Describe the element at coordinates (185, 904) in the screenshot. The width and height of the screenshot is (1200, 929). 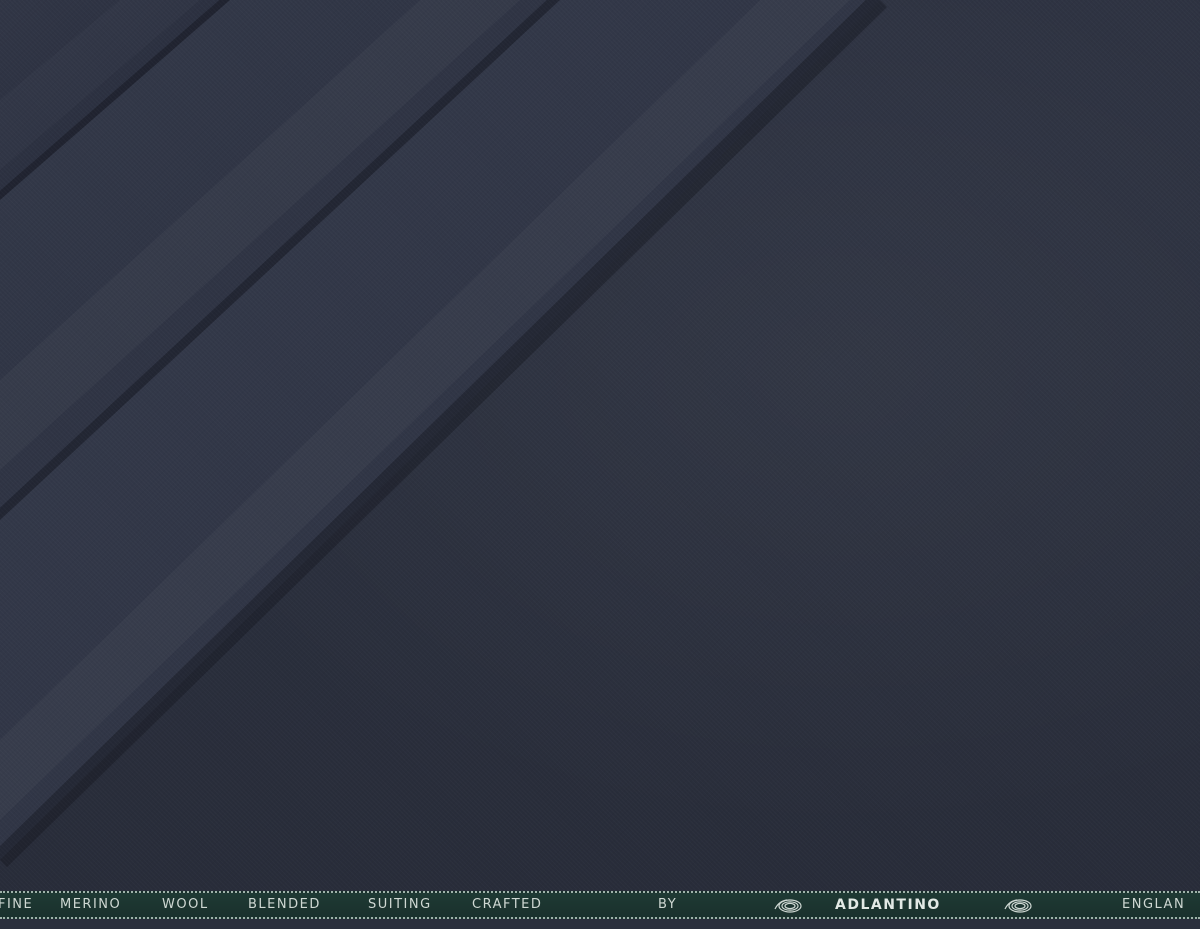
I see `selvedge-word-3: WOOL` at that location.